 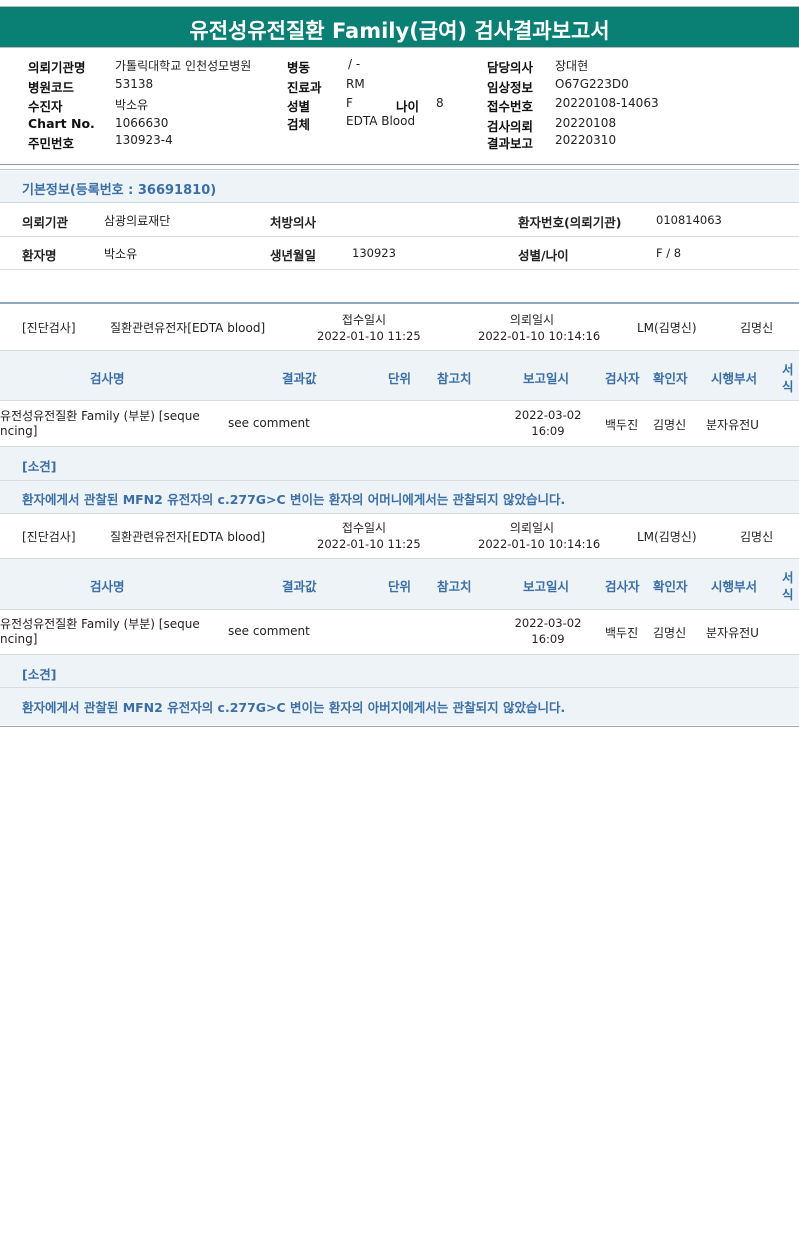 I want to click on label-patient-no: 환자번호(의뢰기관), so click(x=570, y=222).